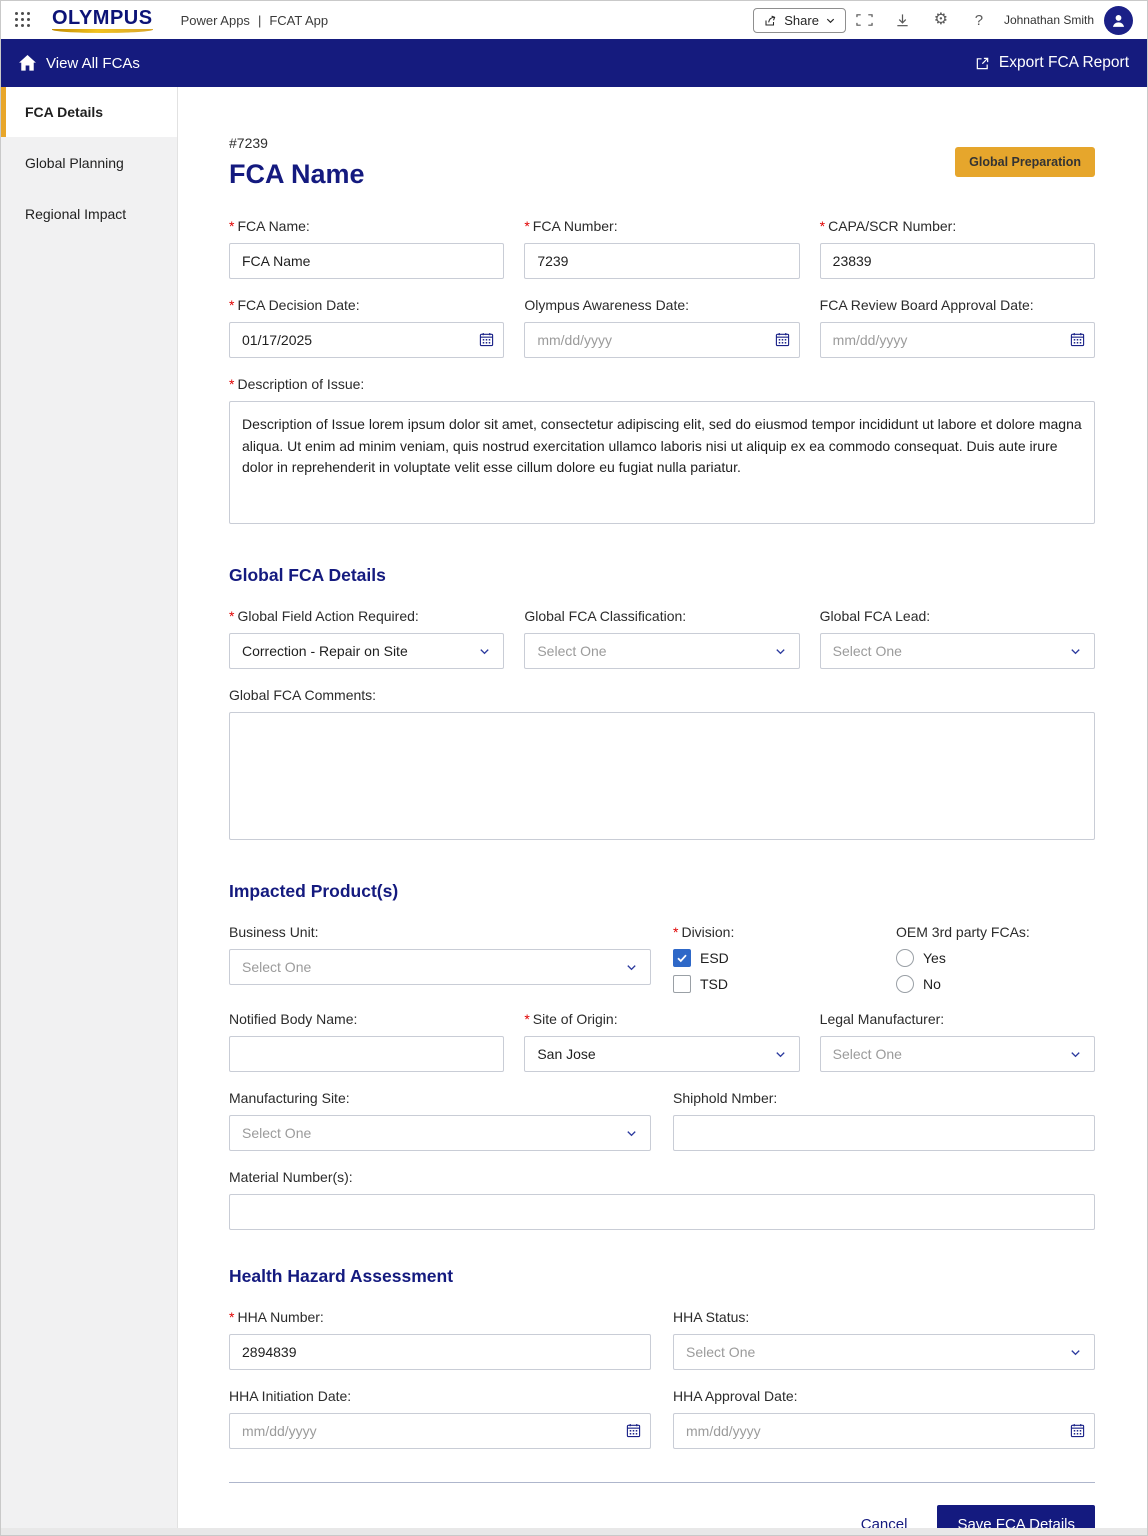  I want to click on oem-option-yes: Yes, so click(995, 958).